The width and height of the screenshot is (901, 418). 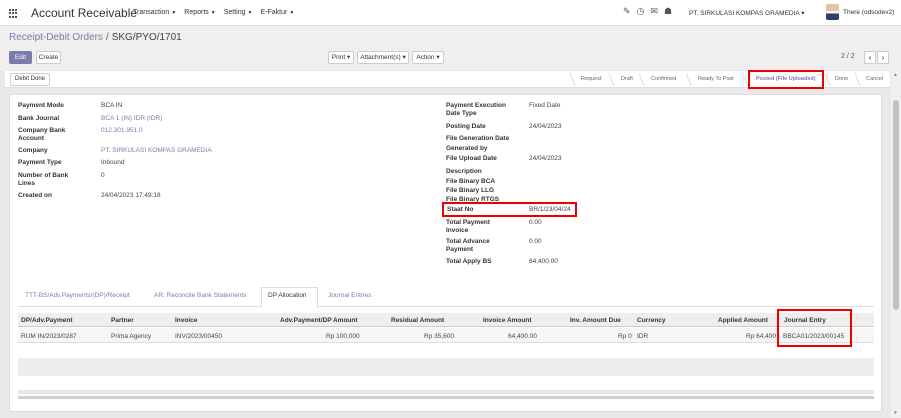 I want to click on stage-ready-to-post: Ready To Post, so click(x=716, y=79).